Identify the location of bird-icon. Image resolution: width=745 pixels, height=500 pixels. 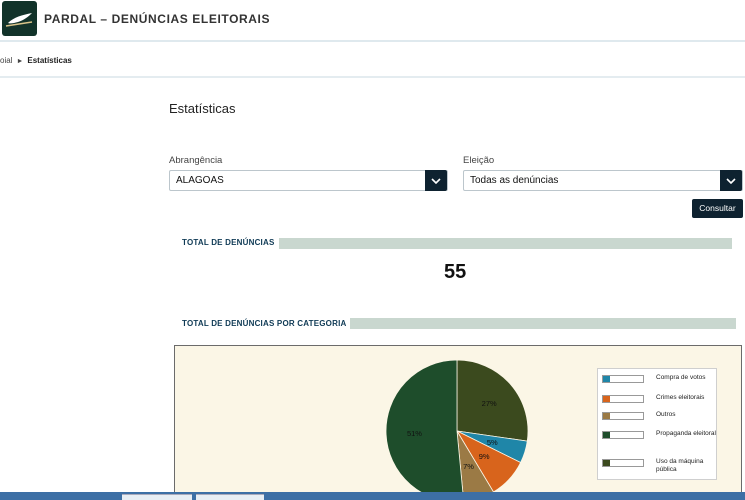
(19, 20).